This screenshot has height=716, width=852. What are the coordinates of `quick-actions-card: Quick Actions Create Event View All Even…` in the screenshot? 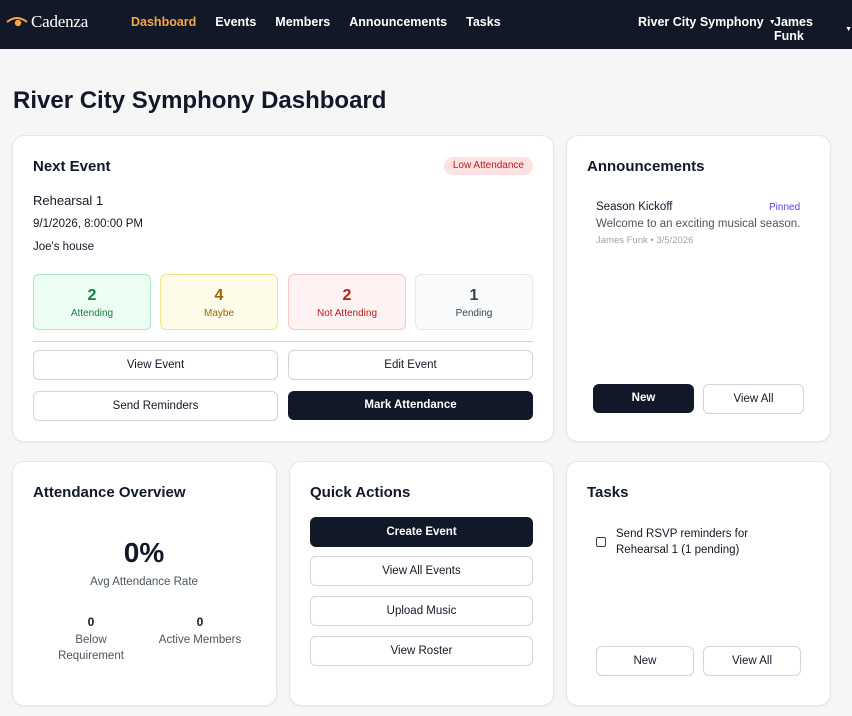 It's located at (421, 583).